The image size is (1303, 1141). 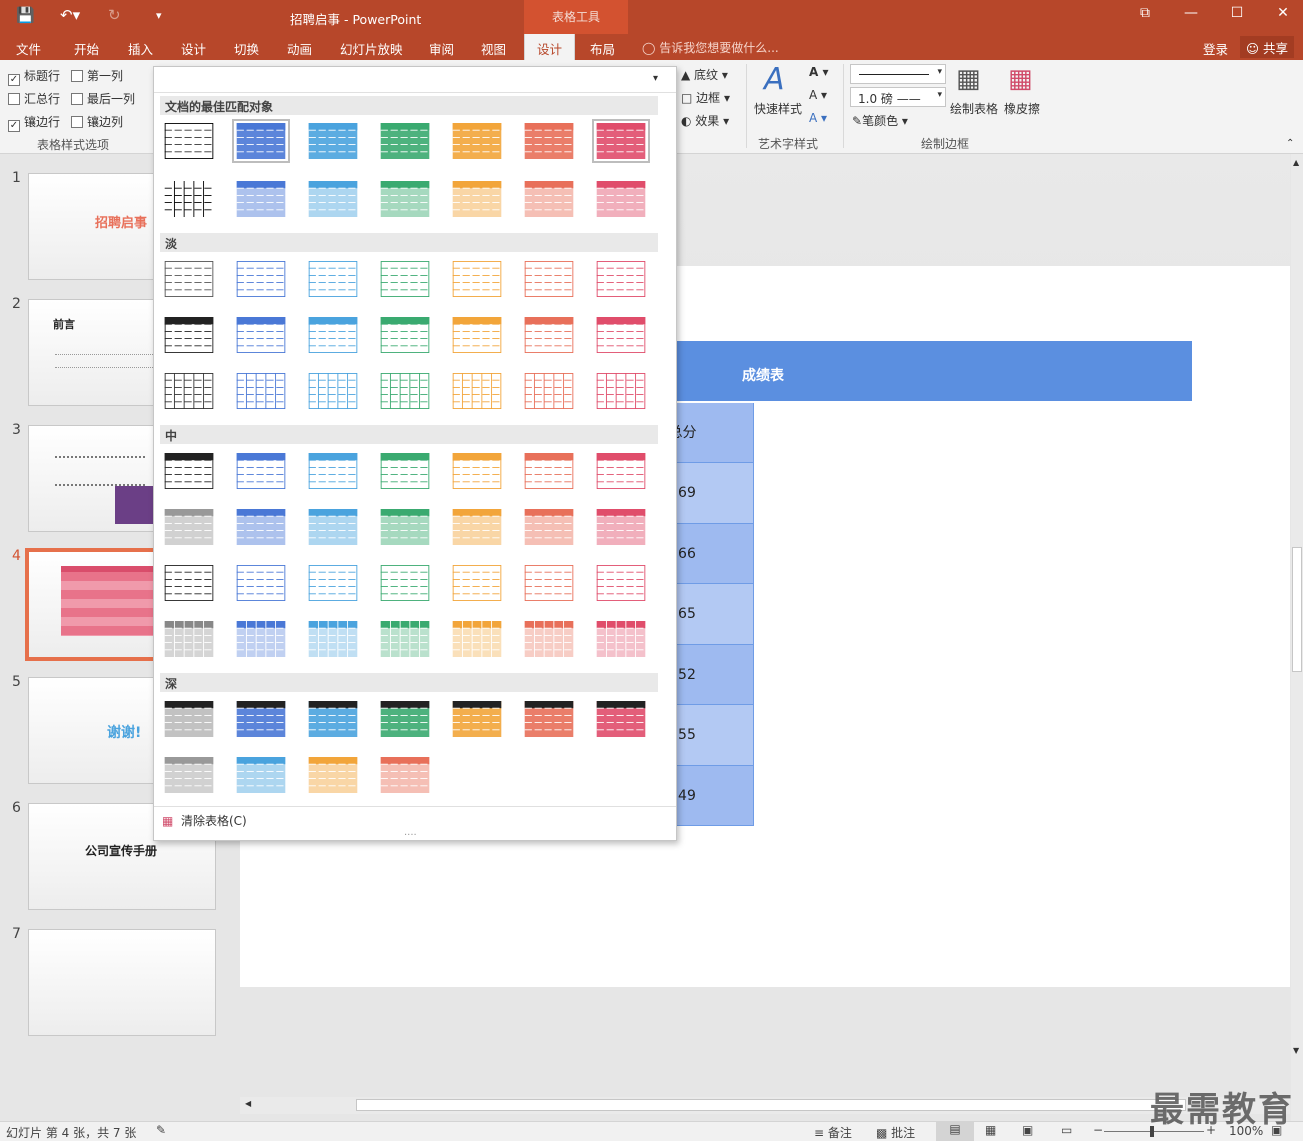 I want to click on style-swatch-best2-green, so click(x=405, y=199).